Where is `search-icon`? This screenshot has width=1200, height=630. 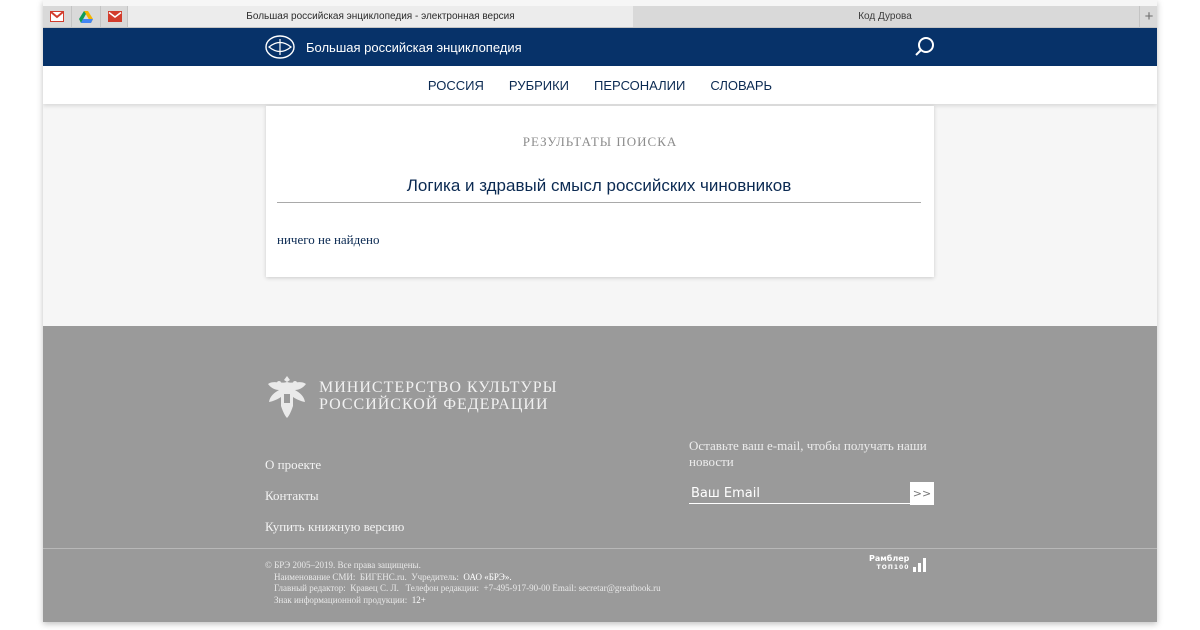
search-icon is located at coordinates (924, 46).